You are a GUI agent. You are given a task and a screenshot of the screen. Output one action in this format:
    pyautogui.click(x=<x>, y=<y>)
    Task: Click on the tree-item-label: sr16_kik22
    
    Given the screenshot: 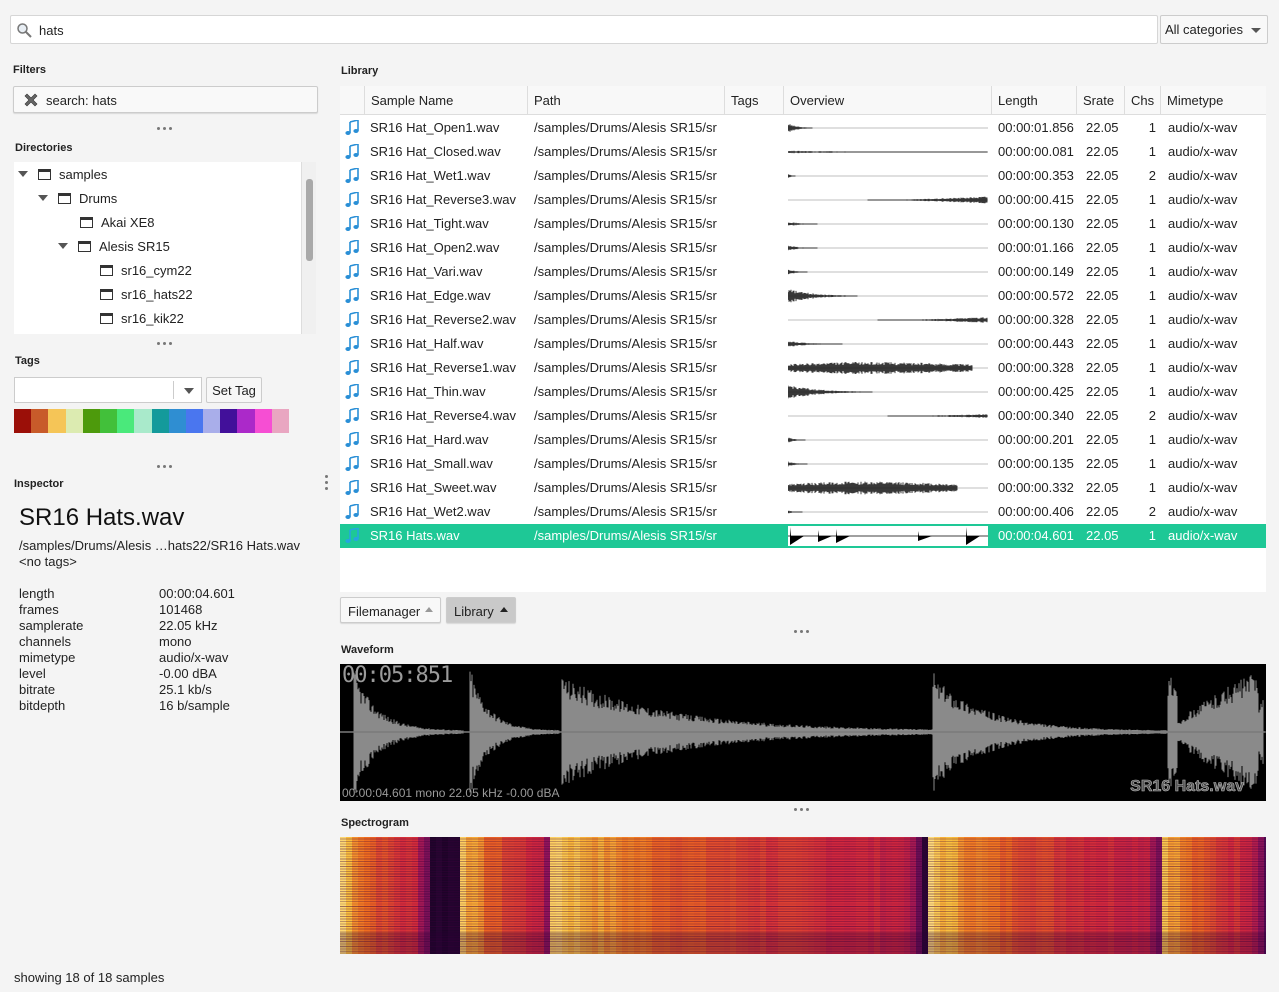 What is the action you would take?
    pyautogui.click(x=152, y=318)
    